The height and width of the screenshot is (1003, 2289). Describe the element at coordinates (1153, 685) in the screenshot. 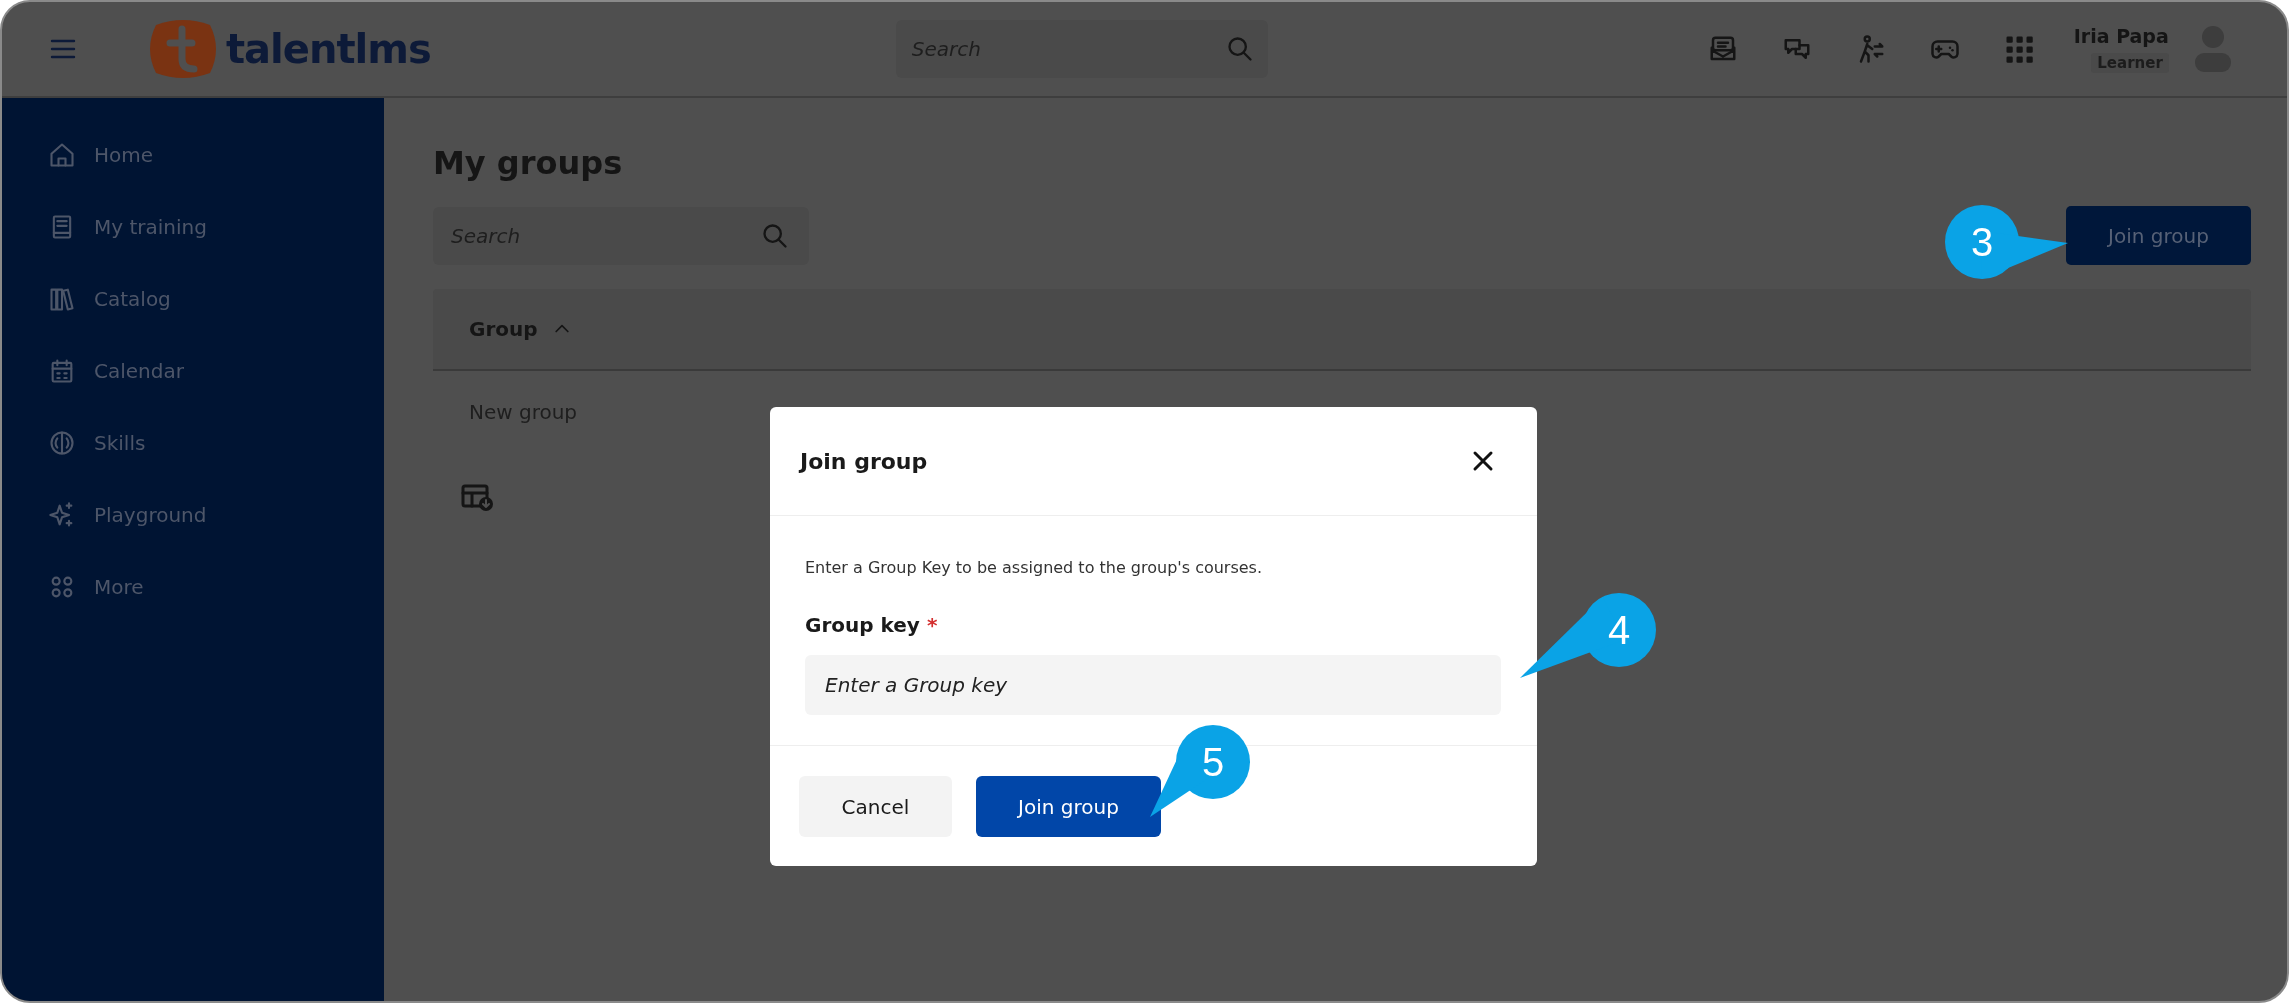

I see `input-field: Enter a Group key` at that location.